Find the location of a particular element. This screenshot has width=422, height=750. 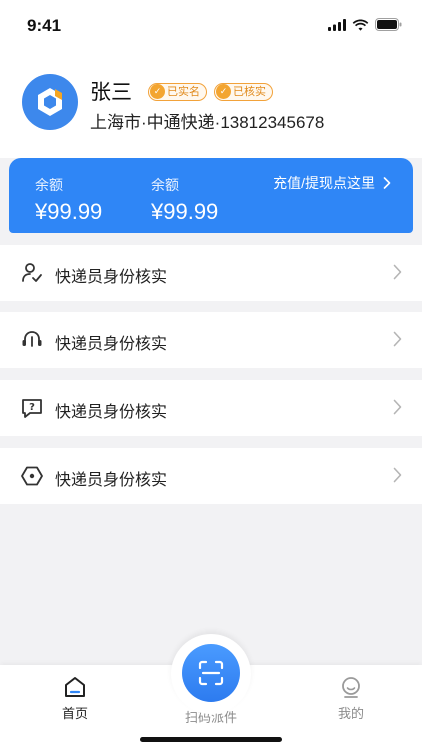

tab-label: 首页 is located at coordinates (74, 713).